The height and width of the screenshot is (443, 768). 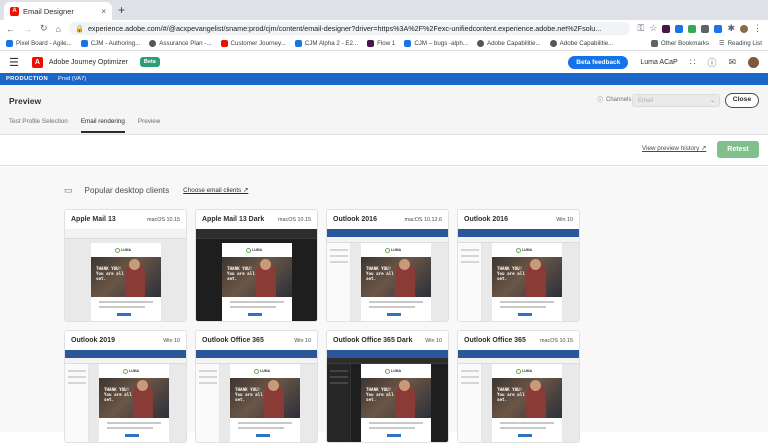 I want to click on other-bookmarks: Other Bookmarks, so click(x=679, y=43).